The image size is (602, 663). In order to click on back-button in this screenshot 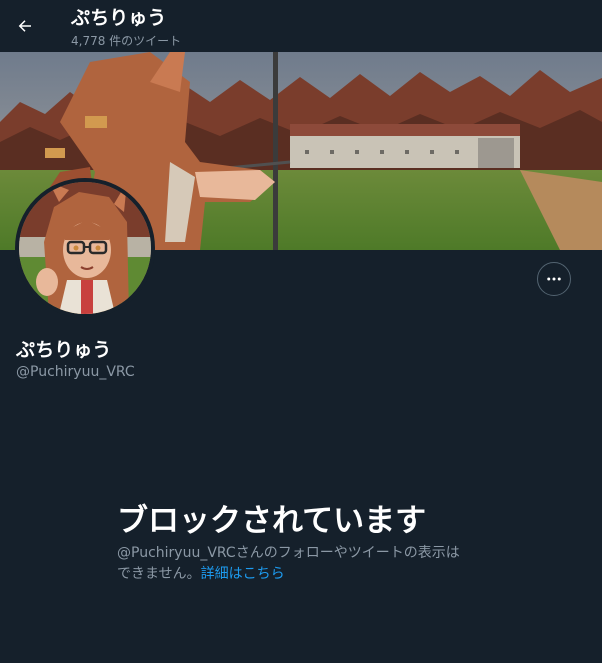, I will do `click(25, 26)`.